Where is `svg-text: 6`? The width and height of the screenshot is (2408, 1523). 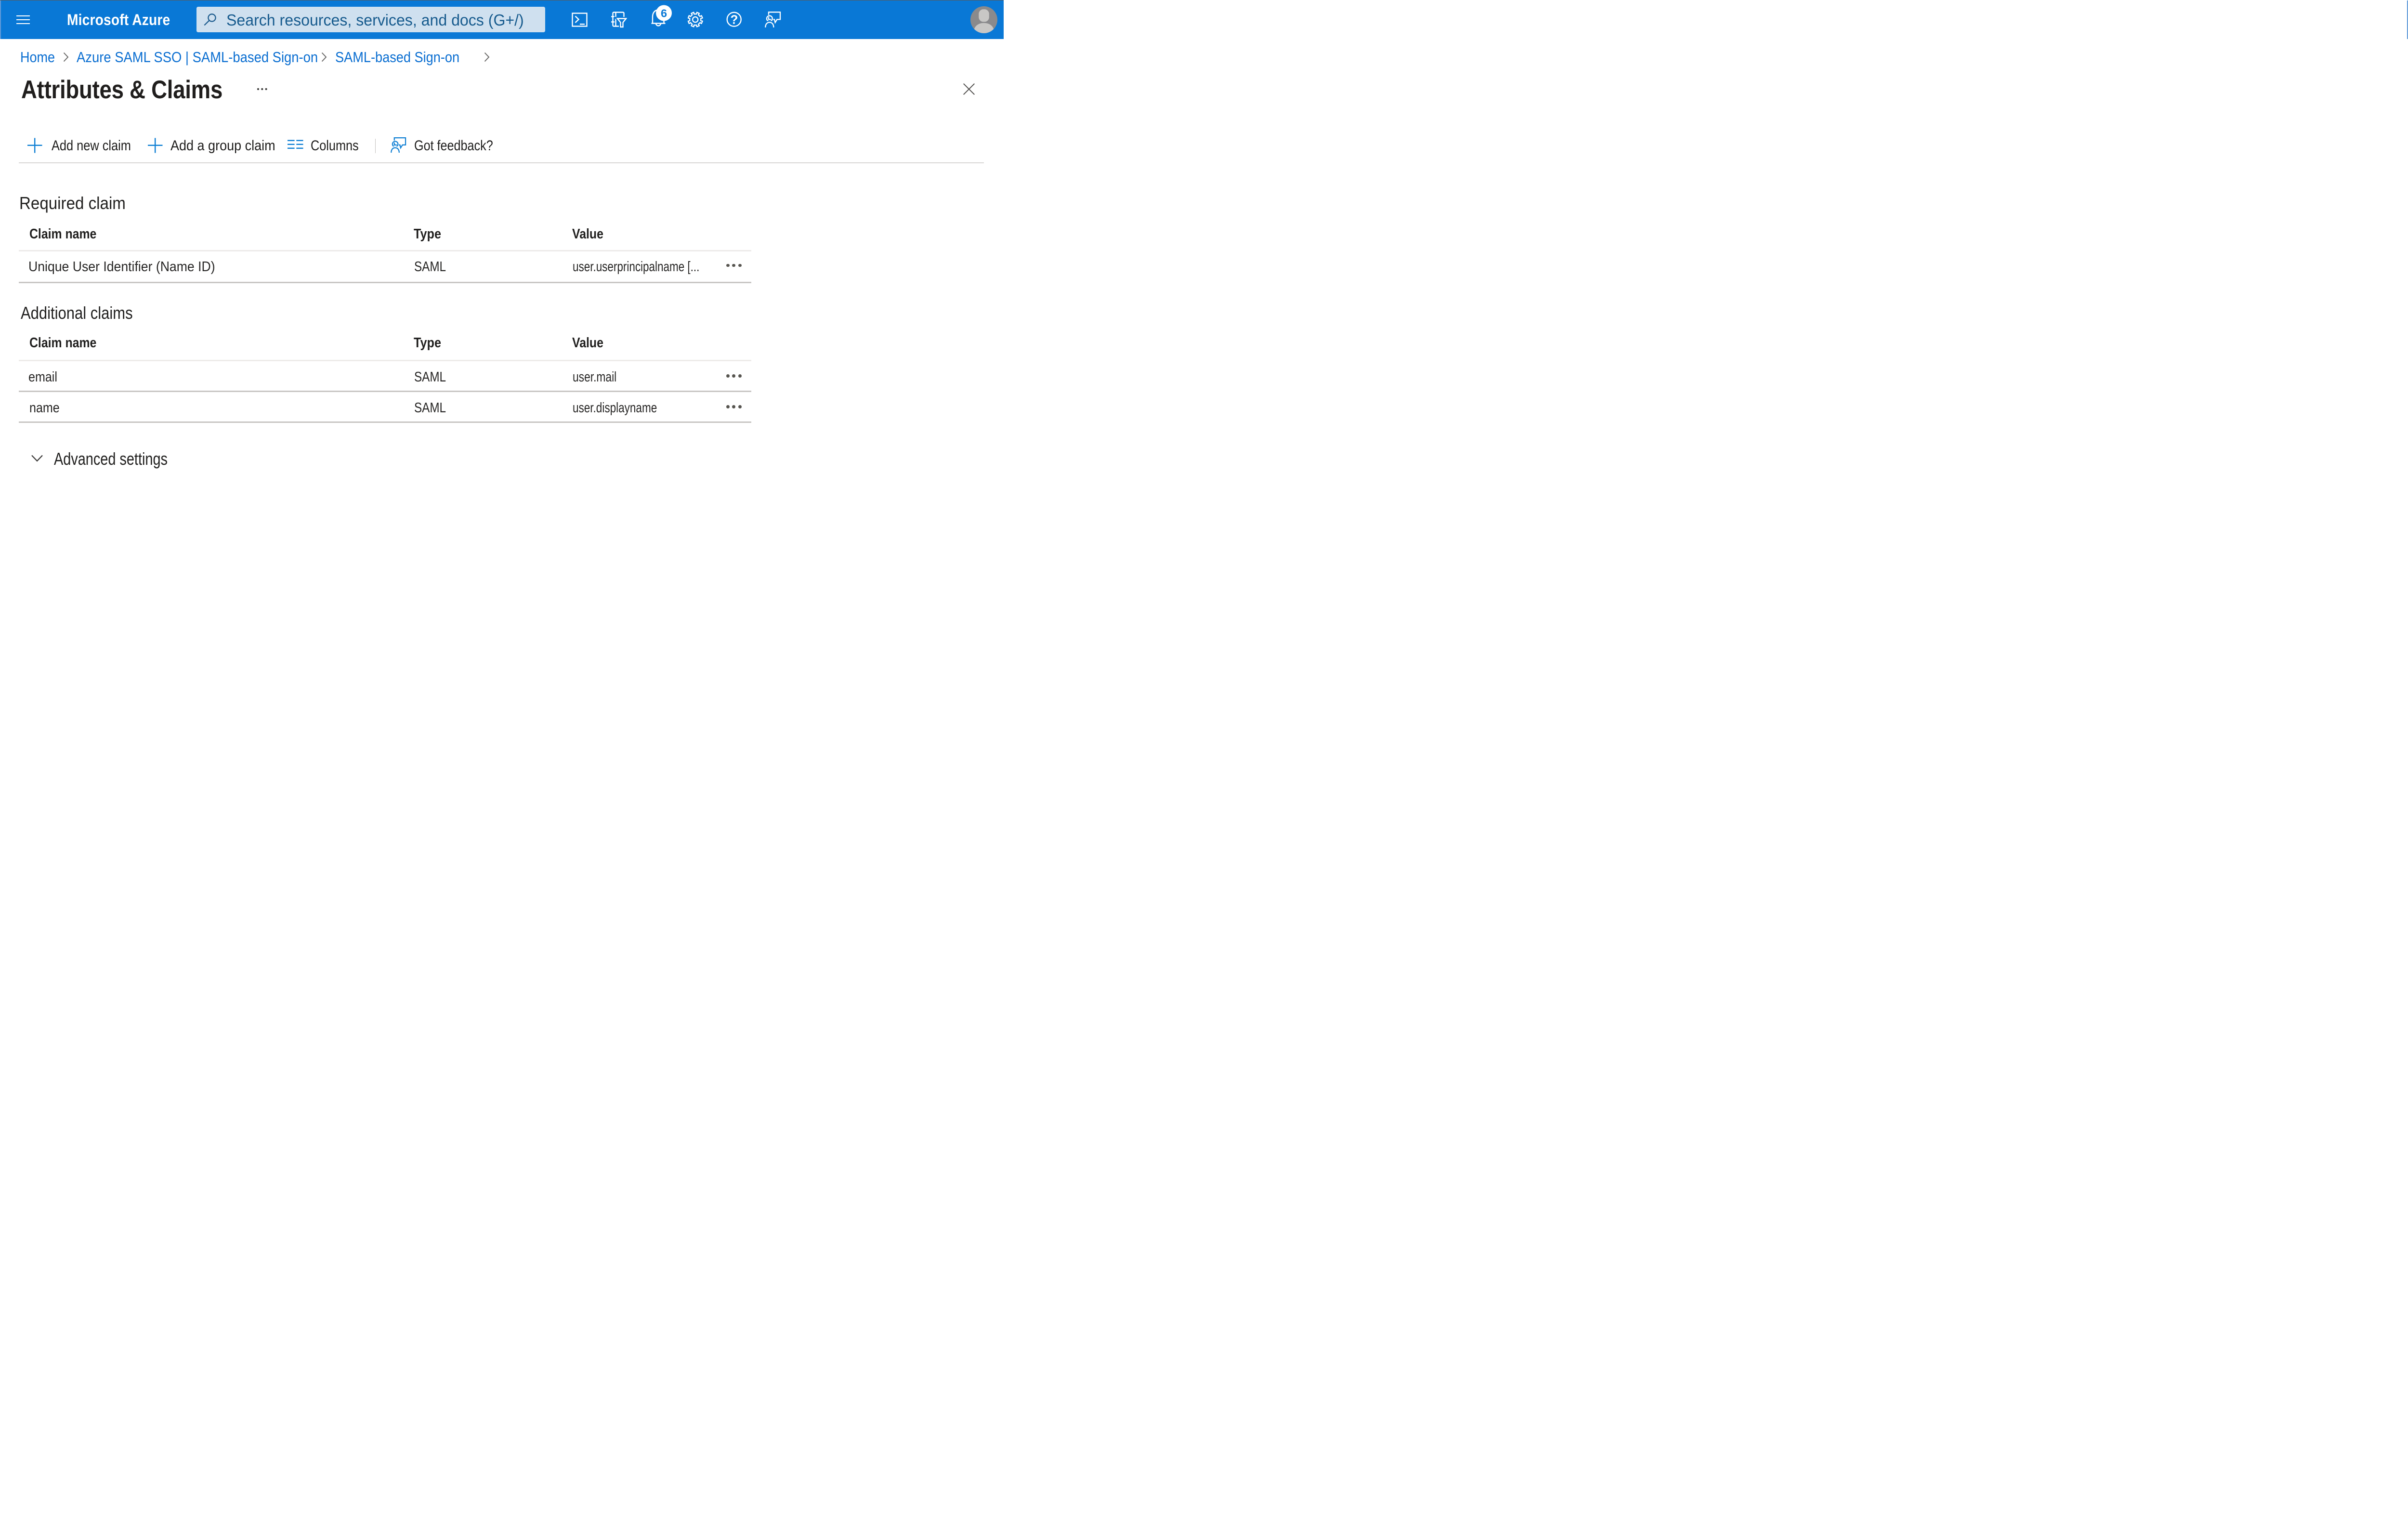
svg-text: 6 is located at coordinates (664, 13).